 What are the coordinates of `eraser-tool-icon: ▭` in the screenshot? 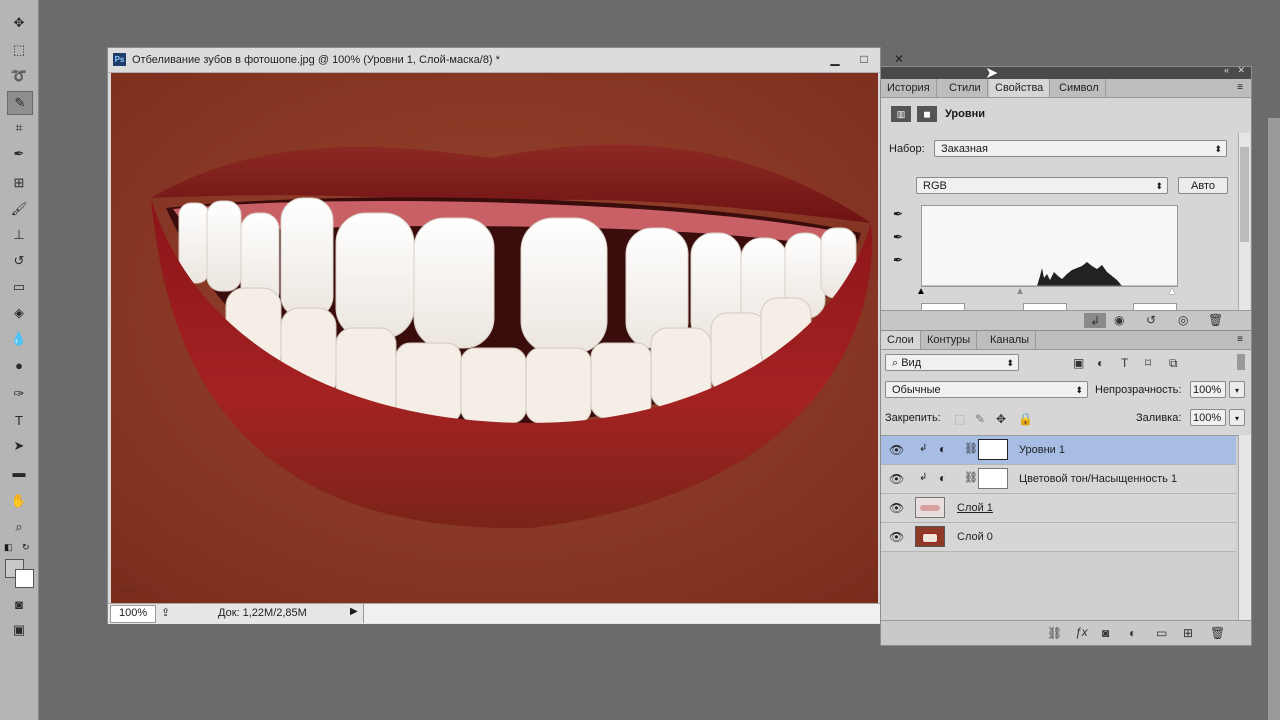 It's located at (19, 287).